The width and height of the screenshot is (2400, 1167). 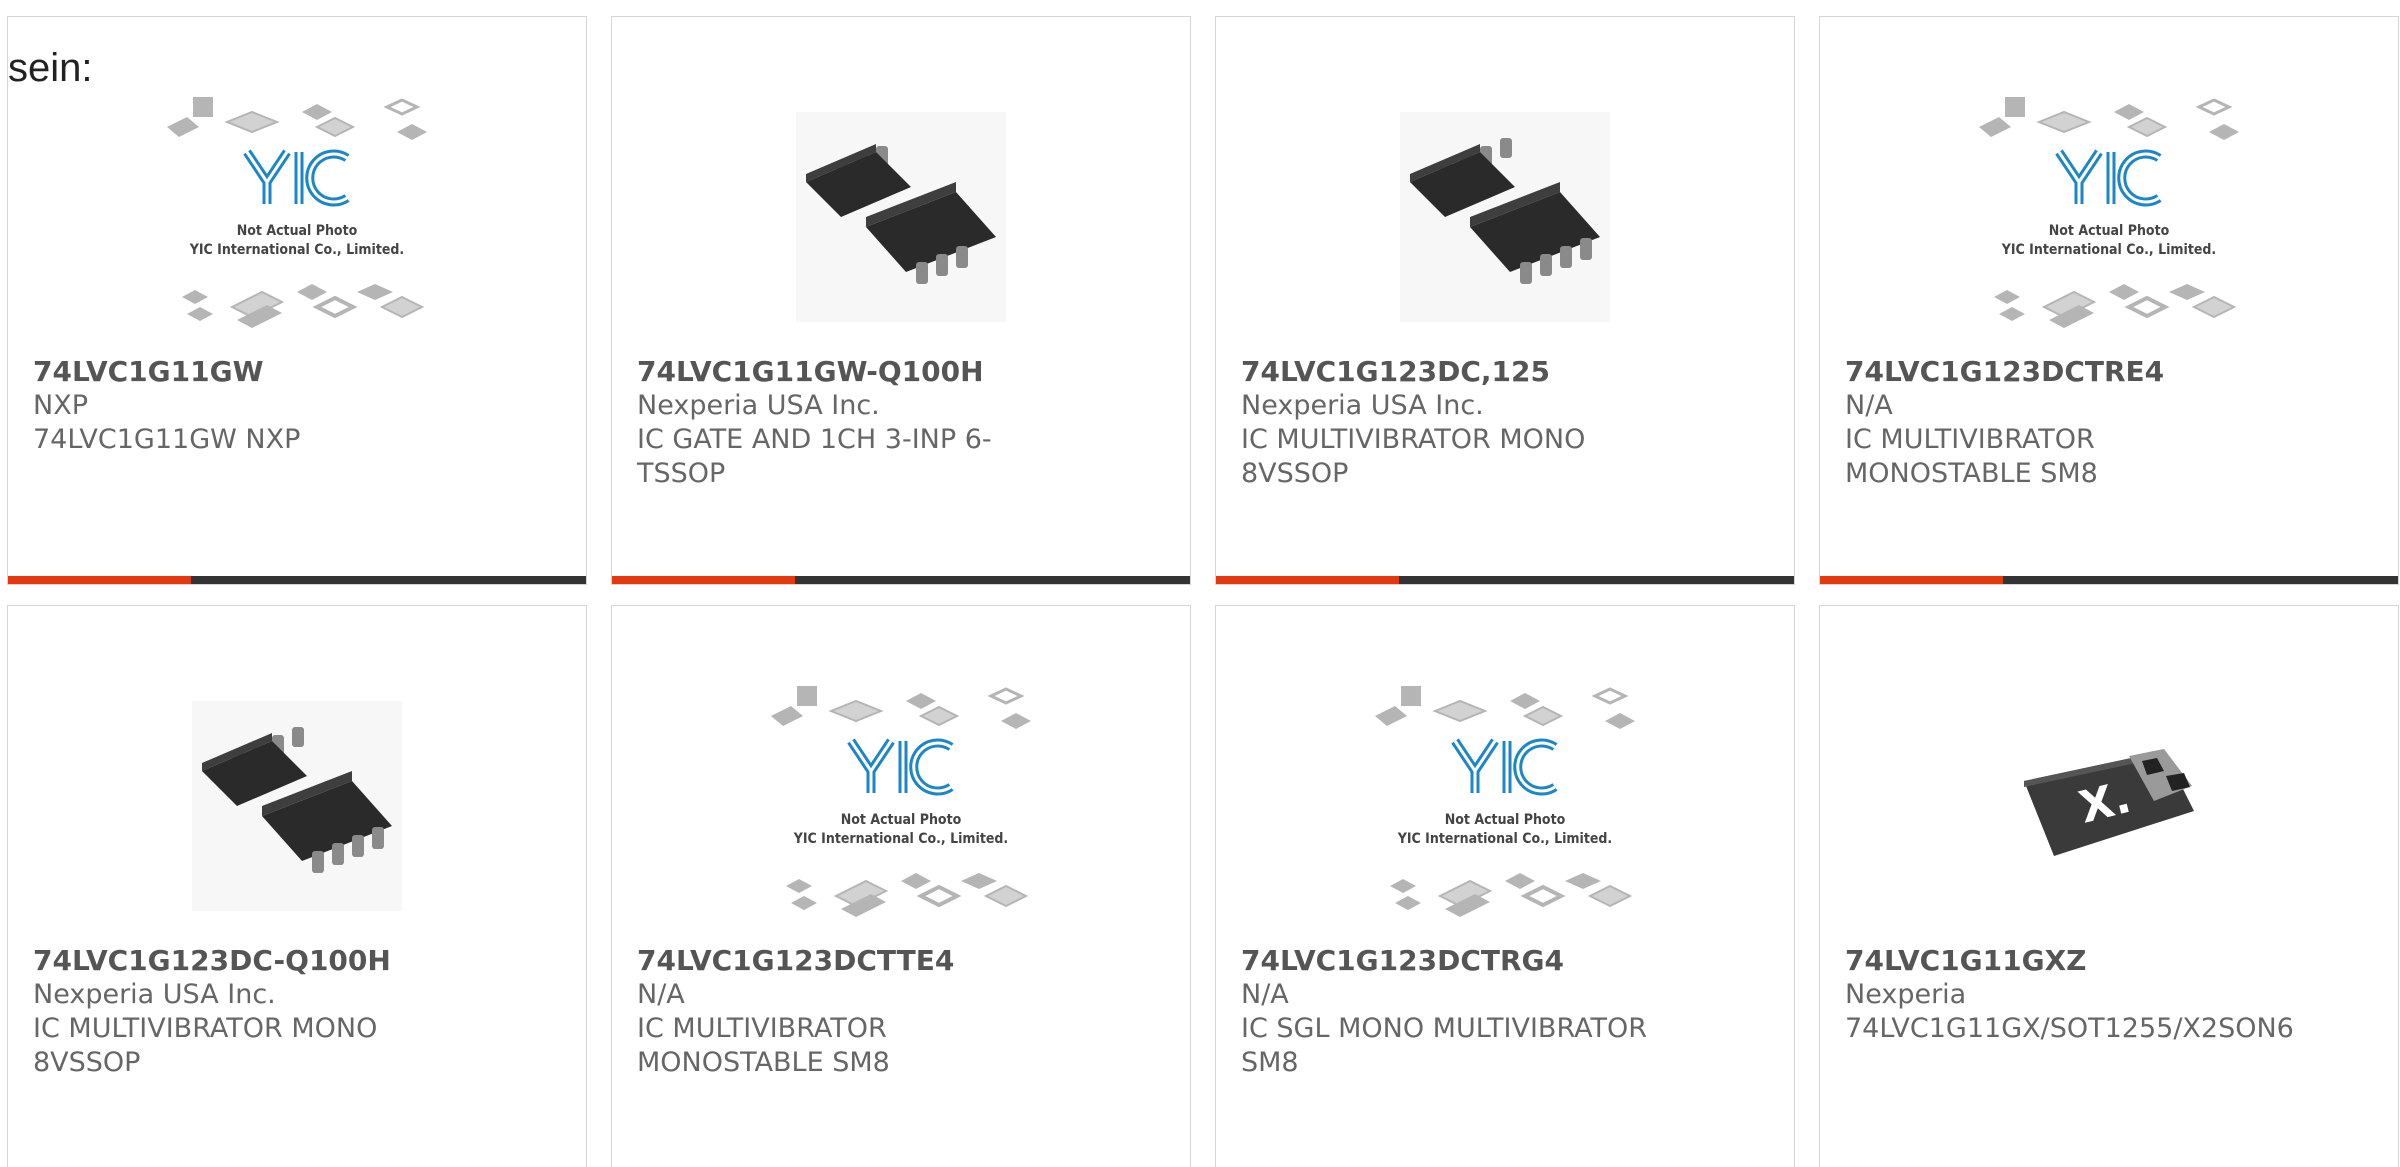 What do you see at coordinates (814, 456) in the screenshot?
I see `product-description: IC GATE AND 1CH 3-INP 6-TSSOP` at bounding box center [814, 456].